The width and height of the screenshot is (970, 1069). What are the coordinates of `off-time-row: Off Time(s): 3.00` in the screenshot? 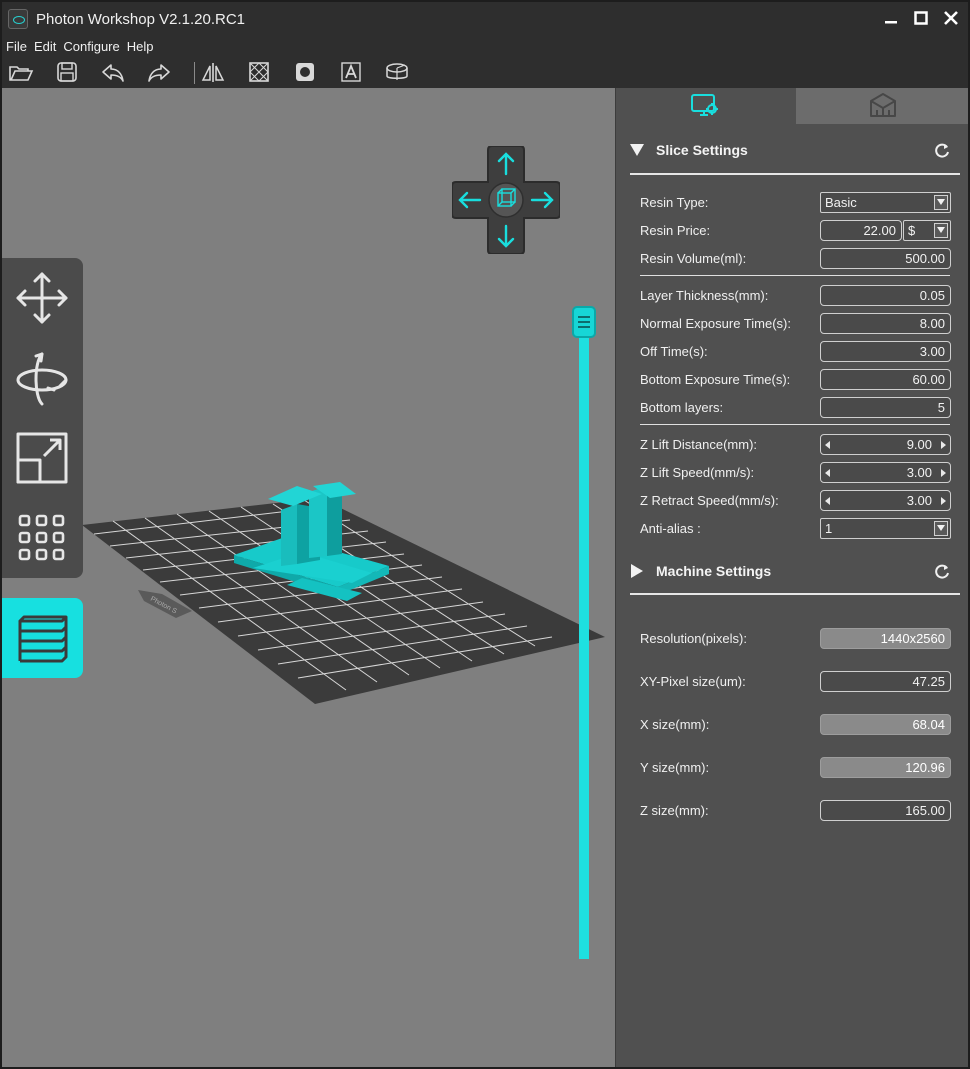 It's located at (795, 351).